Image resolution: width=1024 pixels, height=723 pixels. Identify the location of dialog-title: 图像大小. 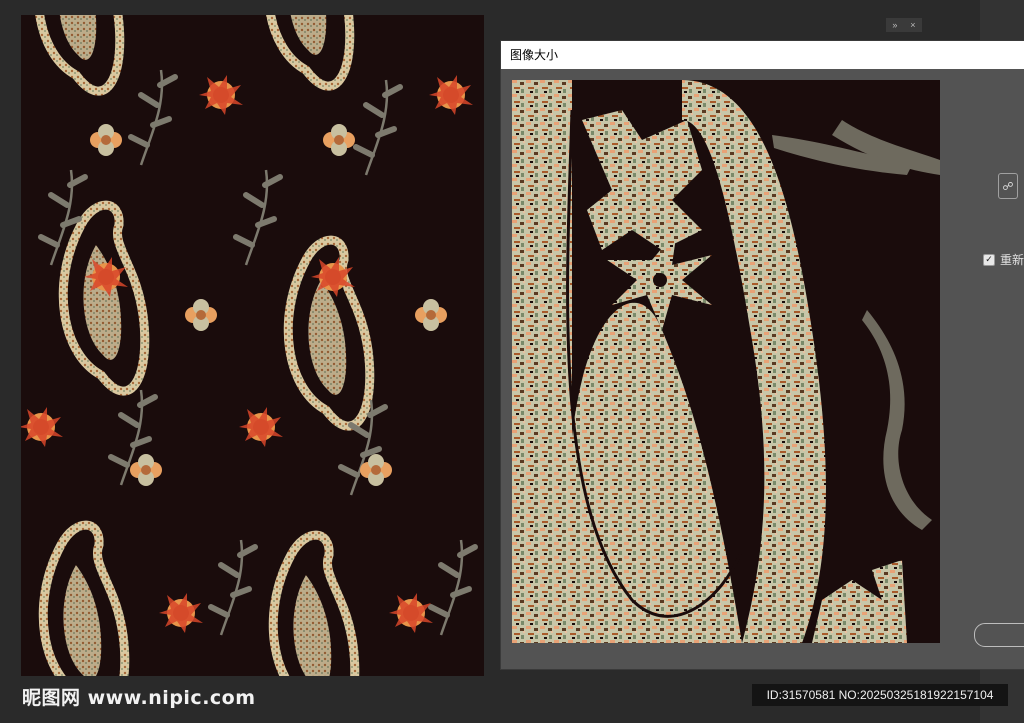
(762, 55).